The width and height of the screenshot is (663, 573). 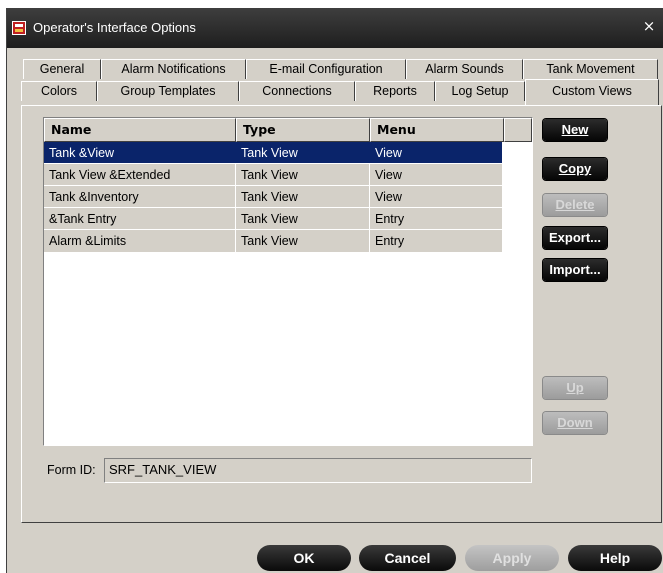 I want to click on move-down-button-label: Down, so click(x=575, y=422).